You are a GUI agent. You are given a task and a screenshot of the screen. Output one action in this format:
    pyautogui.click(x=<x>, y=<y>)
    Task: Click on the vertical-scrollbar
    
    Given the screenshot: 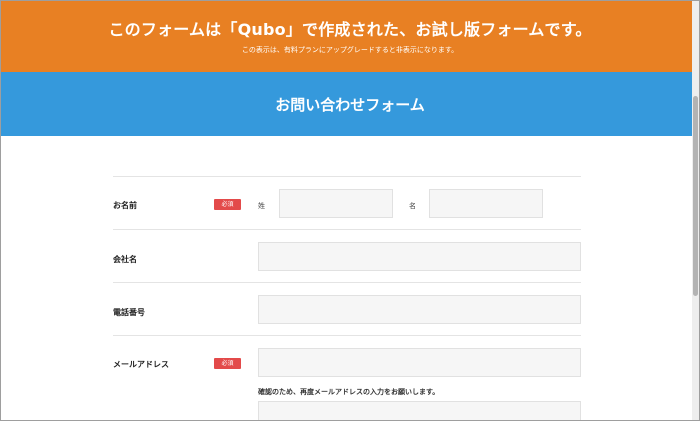 What is the action you would take?
    pyautogui.click(x=695, y=210)
    